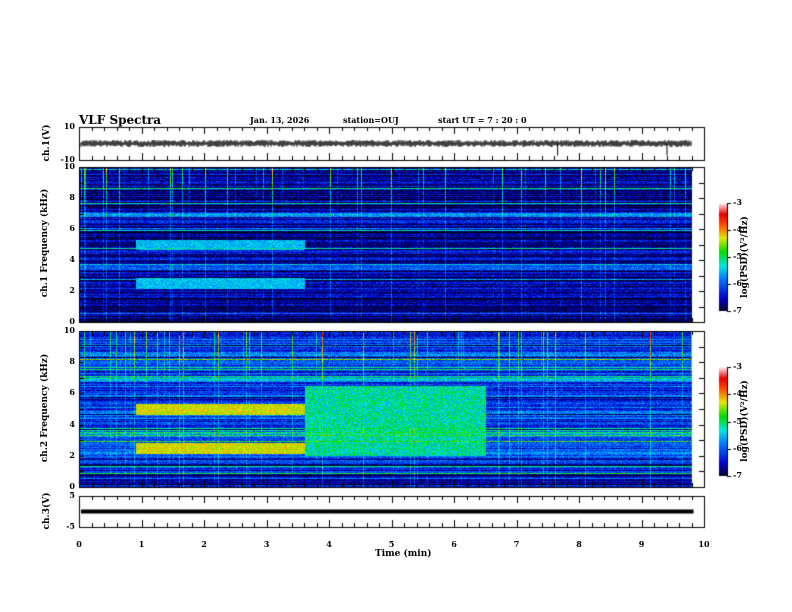 The image size is (792, 612). Describe the element at coordinates (454, 544) in the screenshot. I see `x-tick-label: 6` at that location.